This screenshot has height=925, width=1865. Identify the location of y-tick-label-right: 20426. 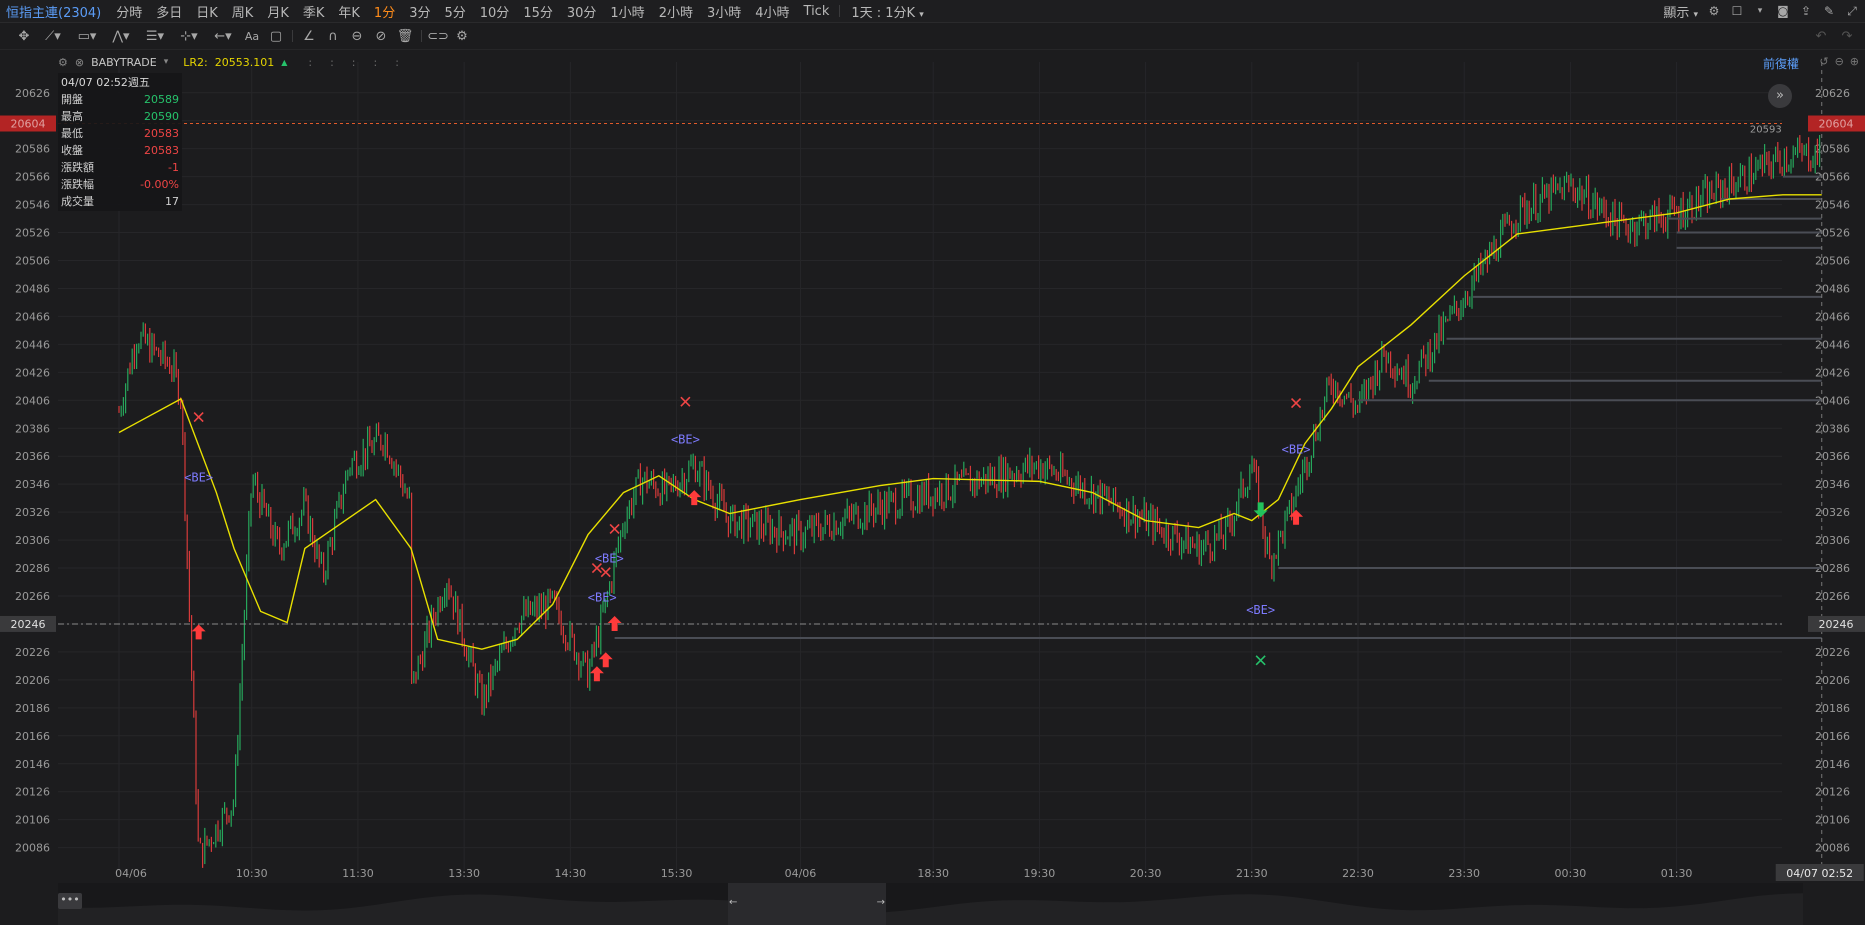
(1832, 372).